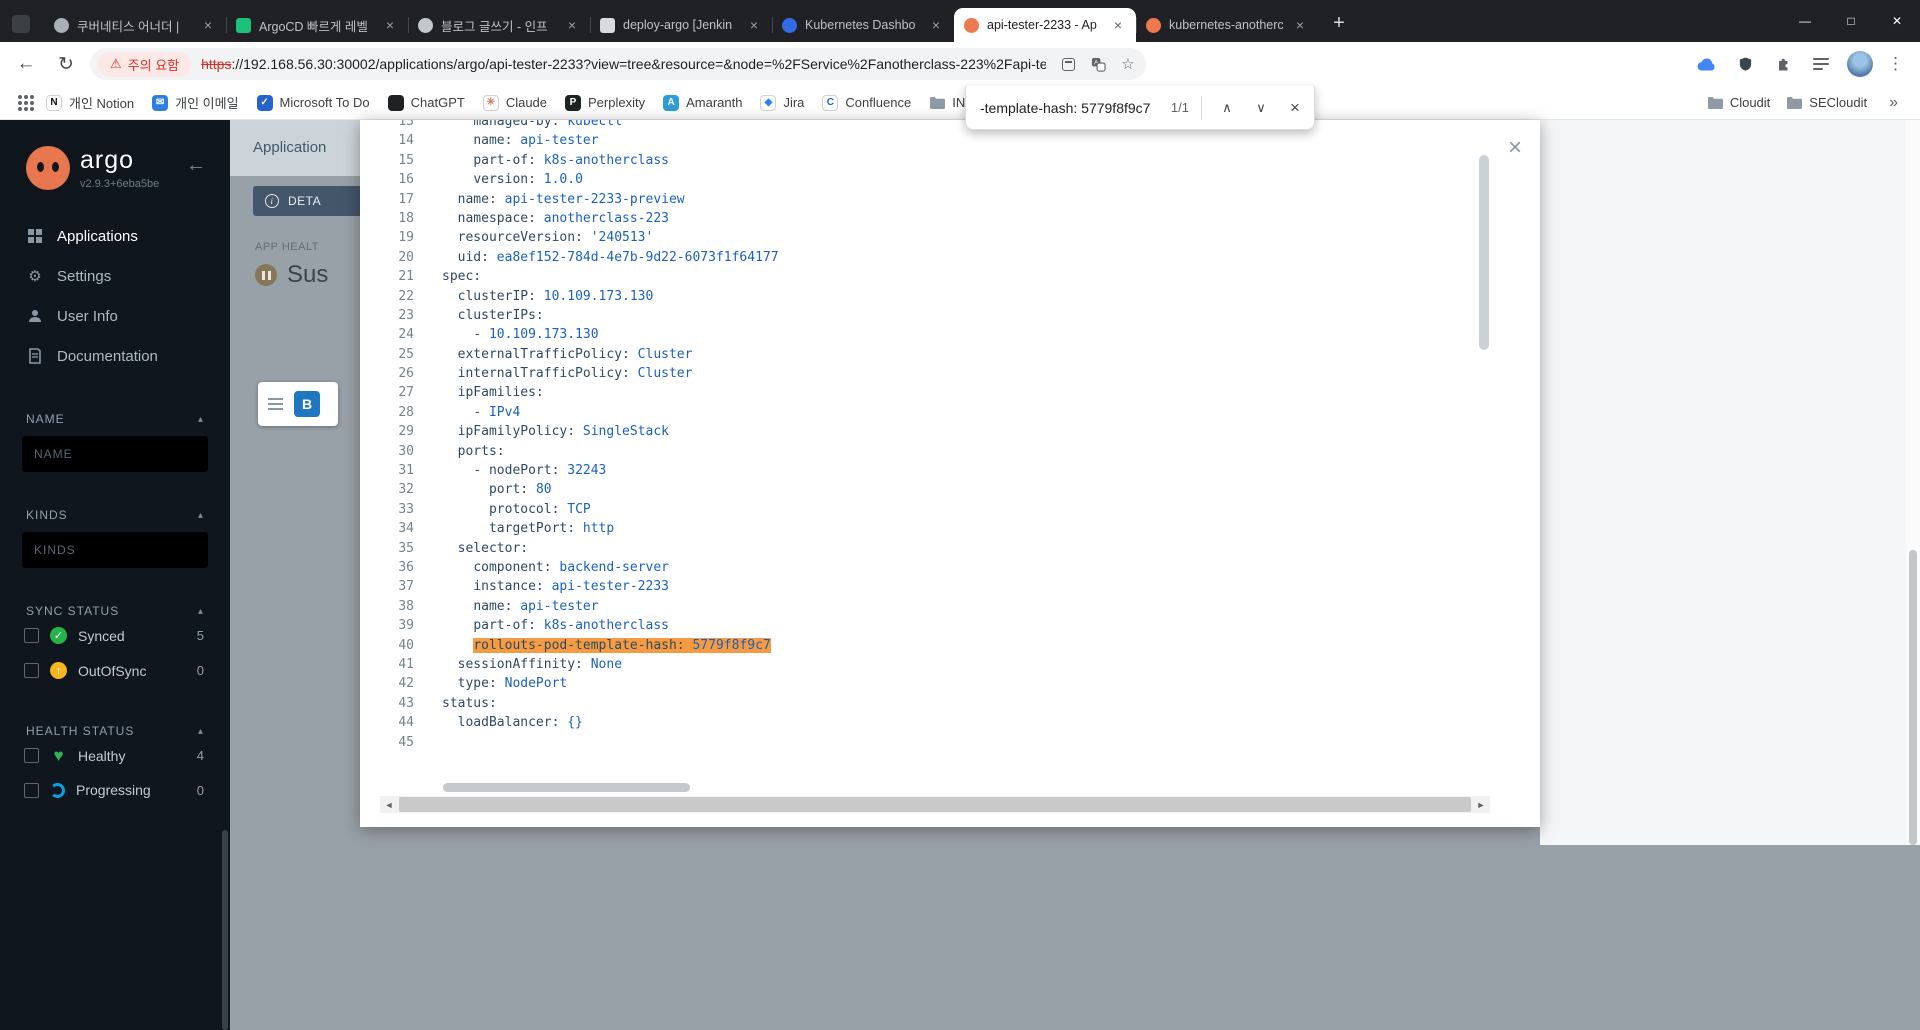 The image size is (1920, 1030). I want to click on reading-list-icon, so click(1821, 64).